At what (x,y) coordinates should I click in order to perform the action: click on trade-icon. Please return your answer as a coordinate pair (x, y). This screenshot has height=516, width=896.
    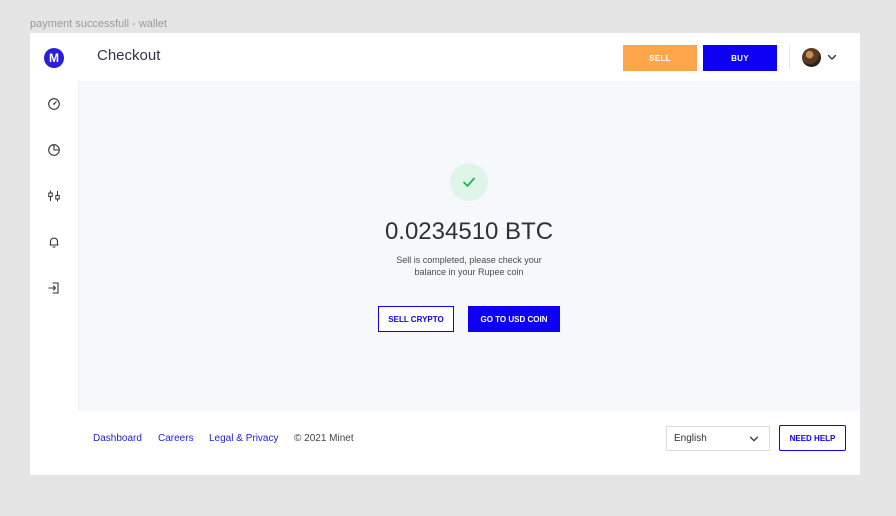
    Looking at the image, I should click on (54, 196).